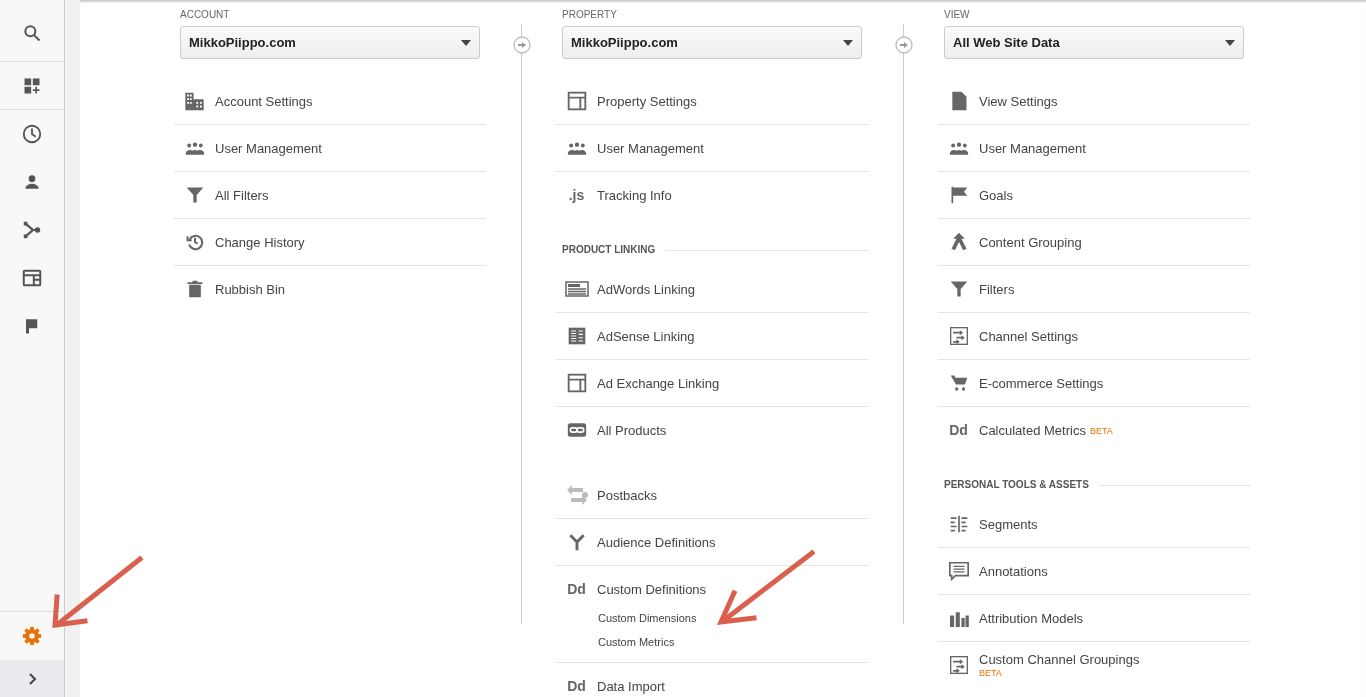 This screenshot has width=1366, height=697. I want to click on document-icon, so click(958, 101).